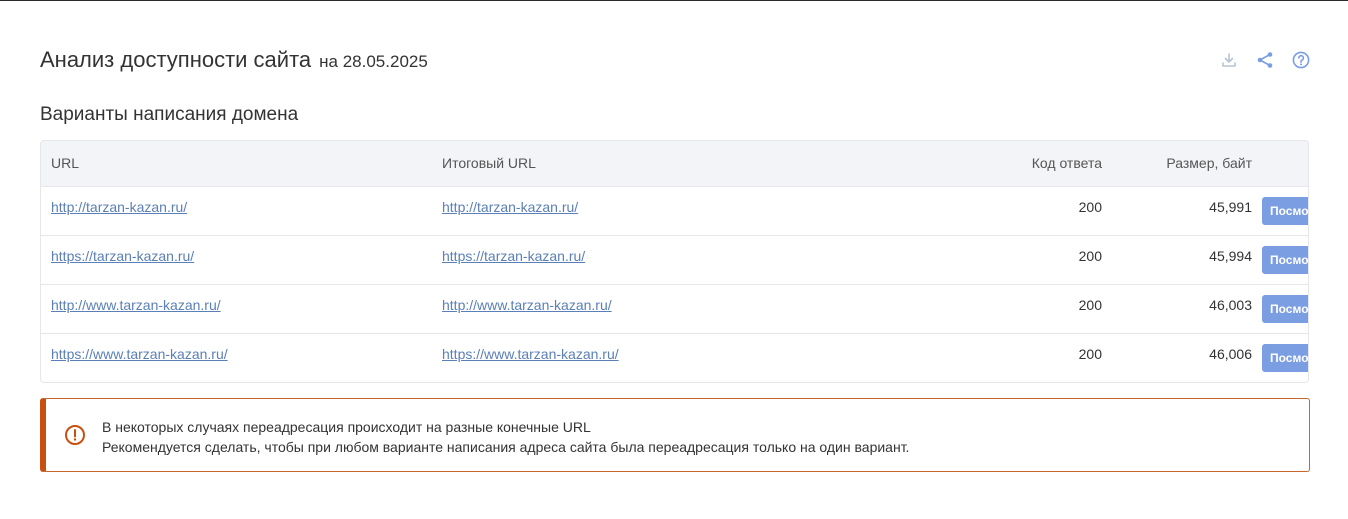  Describe the element at coordinates (489, 163) in the screenshot. I see `column-header-final-url: Итоговый URL` at that location.